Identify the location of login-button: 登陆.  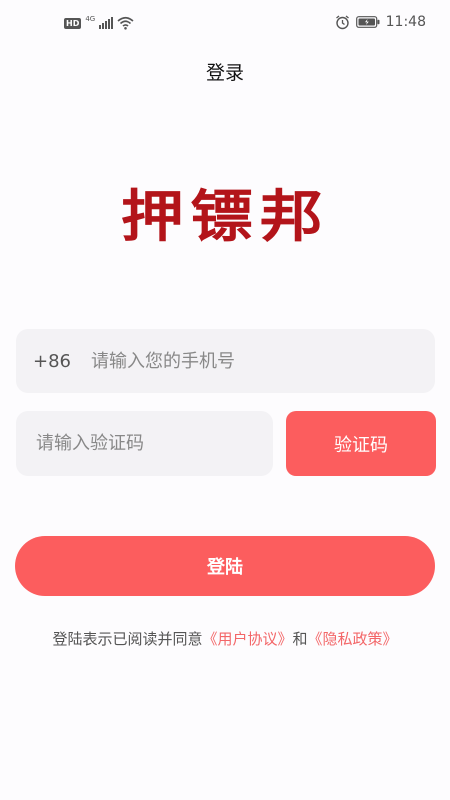
(225, 566).